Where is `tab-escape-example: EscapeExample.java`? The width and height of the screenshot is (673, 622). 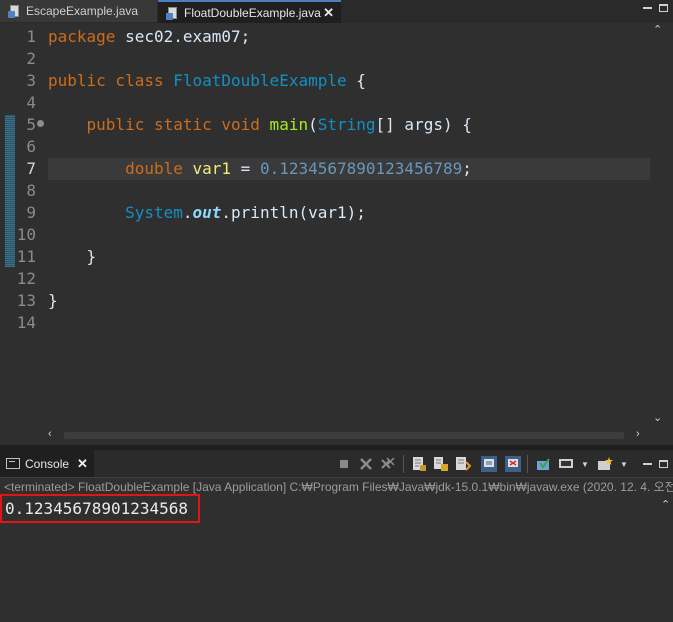 tab-escape-example: EscapeExample.java is located at coordinates (78, 11).